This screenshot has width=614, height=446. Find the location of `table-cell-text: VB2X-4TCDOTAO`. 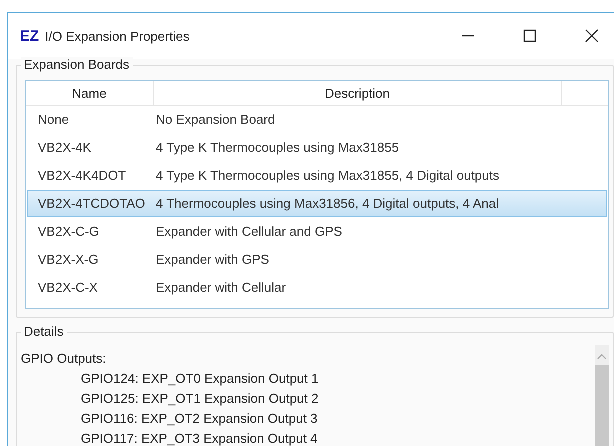

table-cell-text: VB2X-4TCDOTAO is located at coordinates (91, 203).